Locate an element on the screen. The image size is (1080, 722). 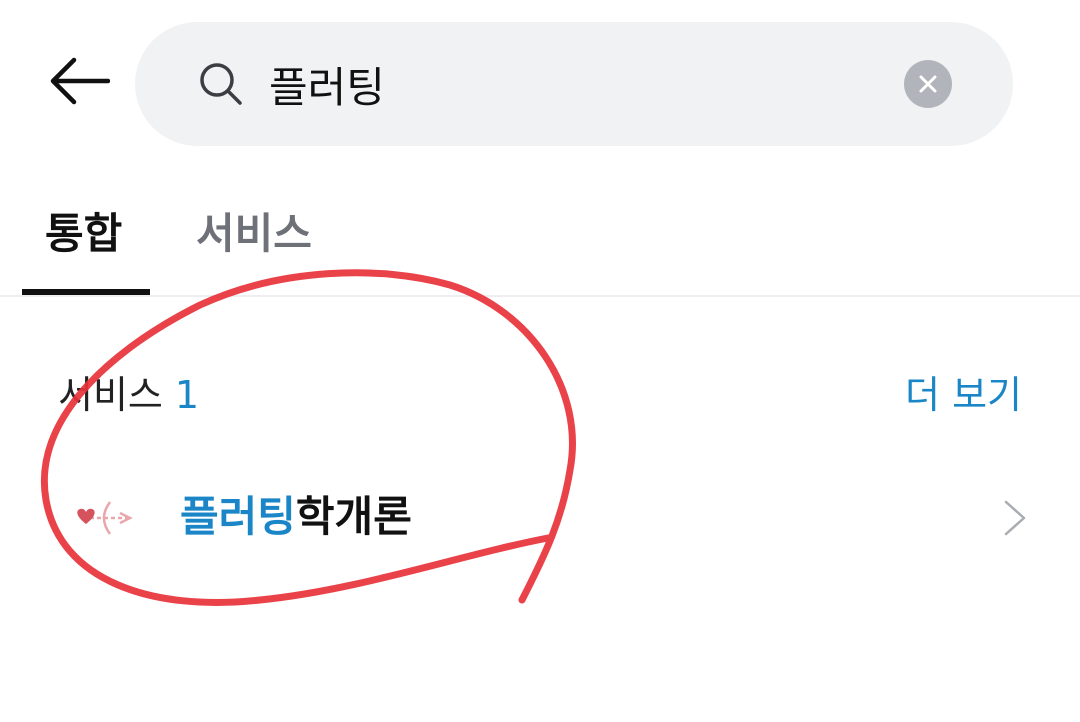
tabs-divider is located at coordinates (540, 296).